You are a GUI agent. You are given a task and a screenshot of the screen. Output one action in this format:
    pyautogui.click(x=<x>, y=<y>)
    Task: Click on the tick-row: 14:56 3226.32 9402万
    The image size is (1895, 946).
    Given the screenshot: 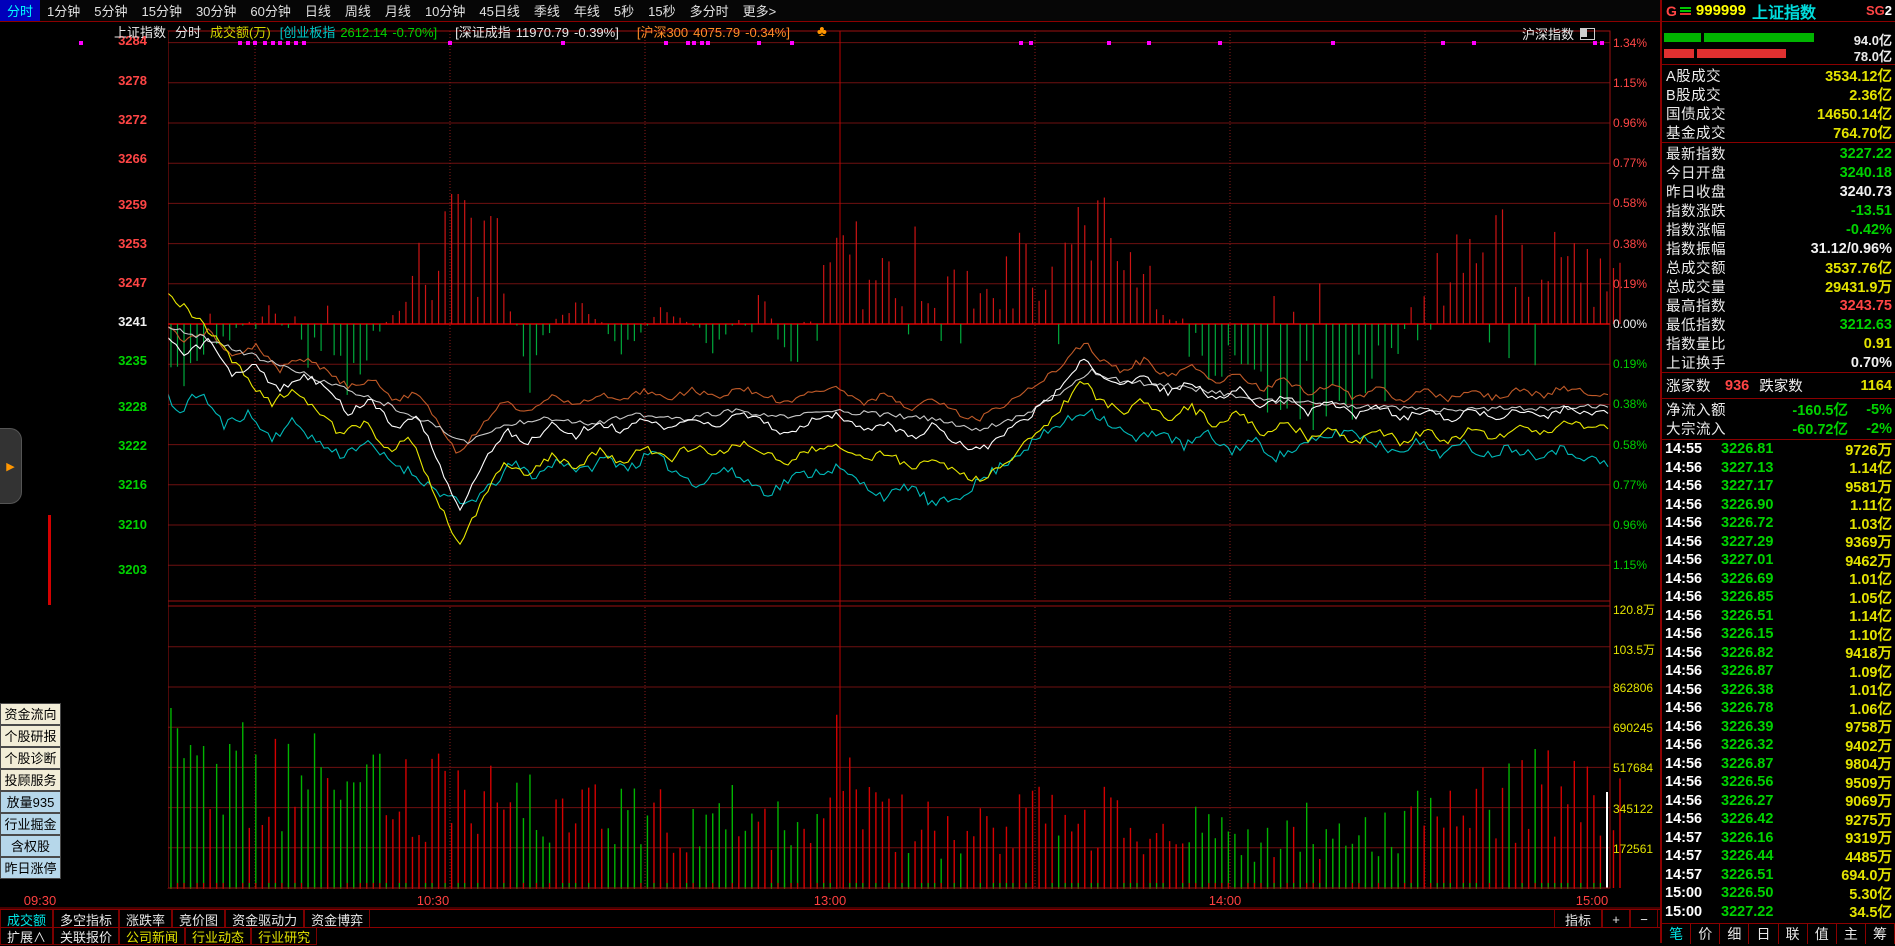 What is the action you would take?
    pyautogui.click(x=1778, y=745)
    